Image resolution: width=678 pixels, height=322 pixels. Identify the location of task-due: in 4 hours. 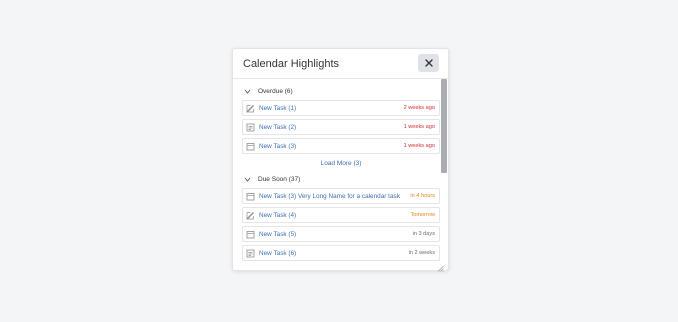
(422, 196).